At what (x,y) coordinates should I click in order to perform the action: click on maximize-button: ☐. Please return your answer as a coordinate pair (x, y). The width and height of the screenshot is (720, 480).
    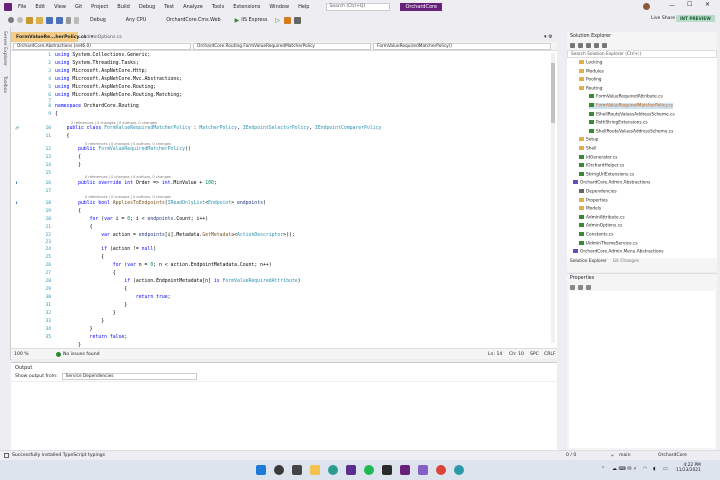
    Looking at the image, I should click on (689, 4).